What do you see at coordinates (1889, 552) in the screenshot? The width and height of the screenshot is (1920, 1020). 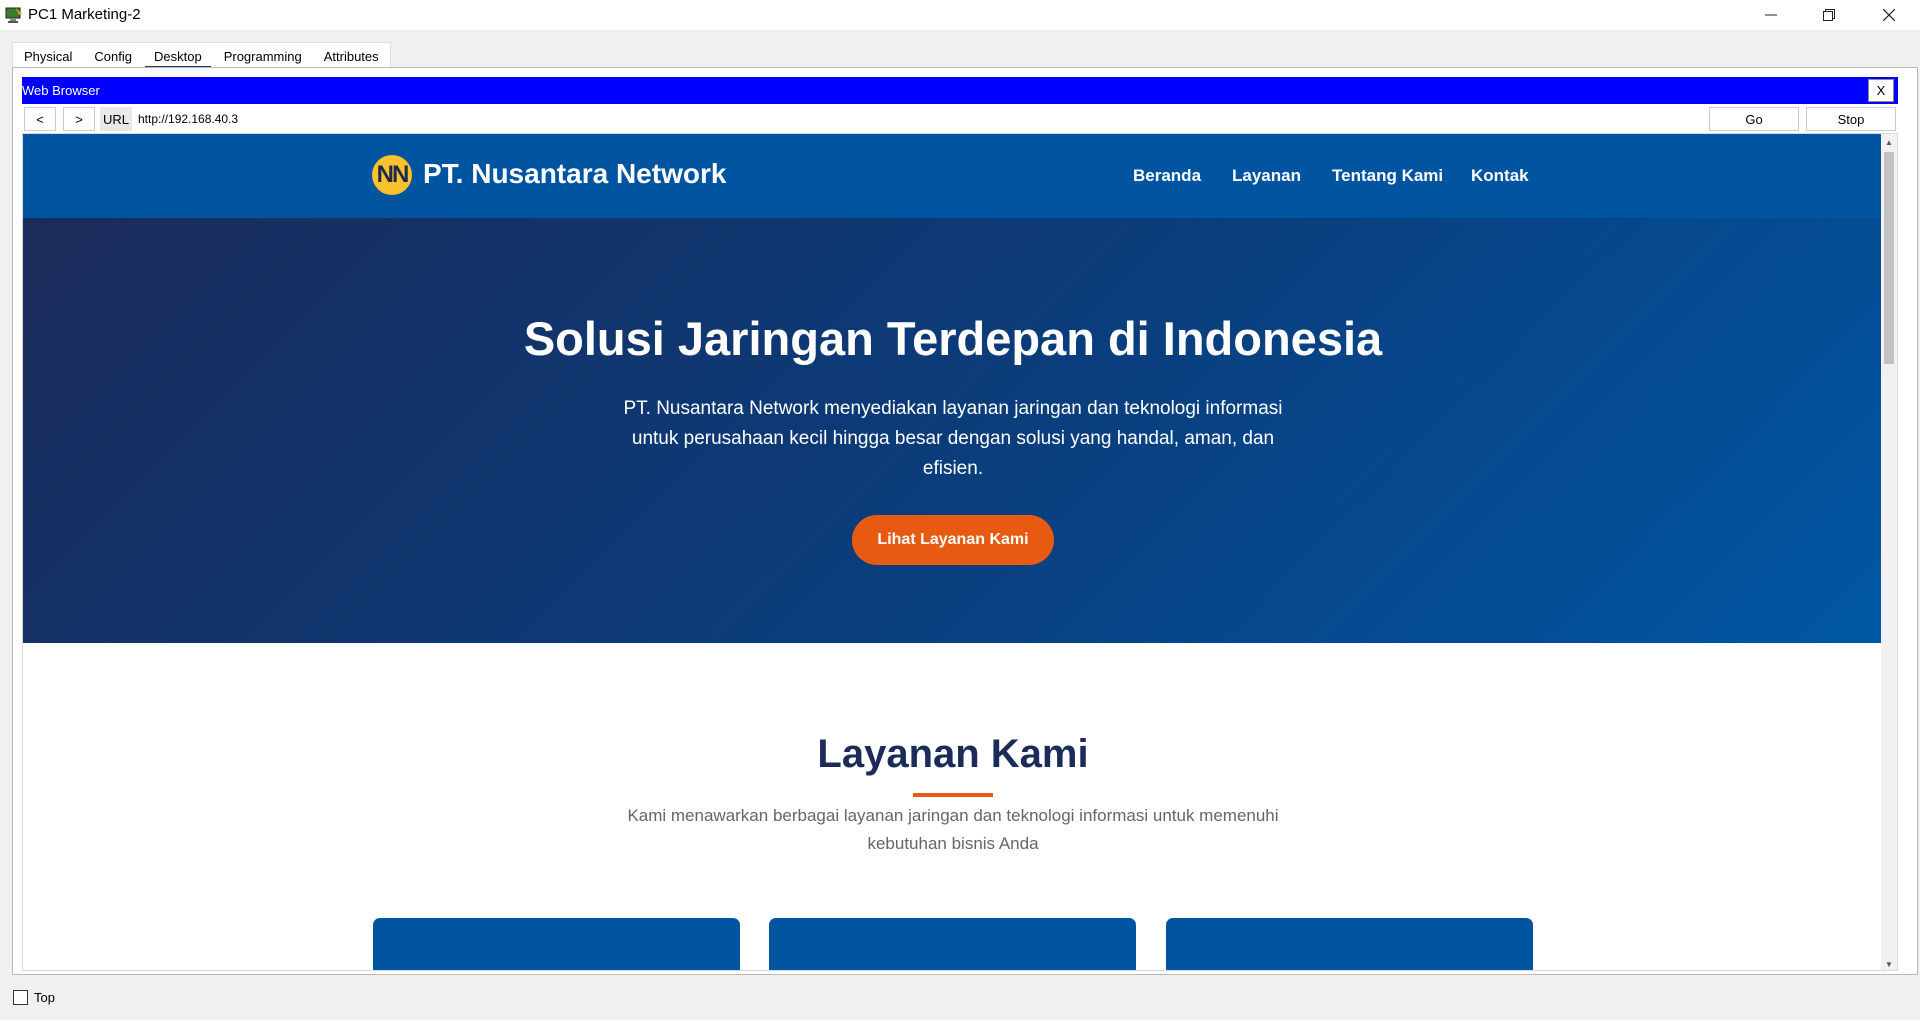 I see `vertical-scrollbar: ▲ ▼` at bounding box center [1889, 552].